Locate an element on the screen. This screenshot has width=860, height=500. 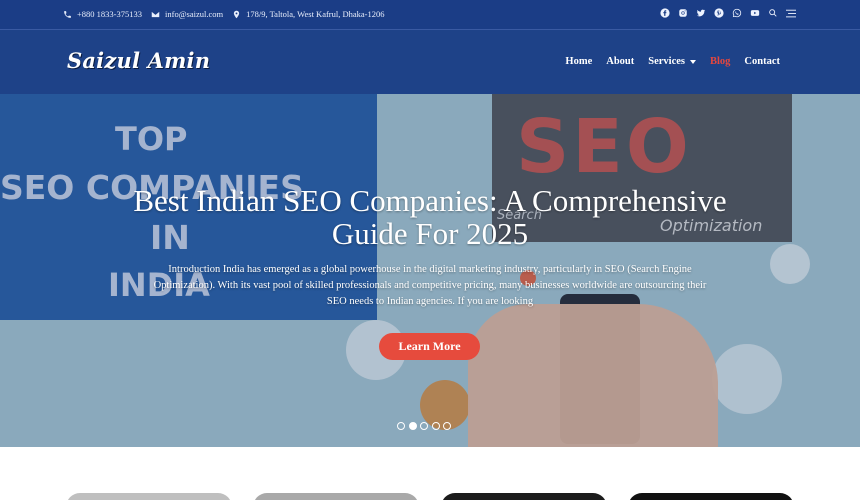
envelope-icon is located at coordinates (155, 14).